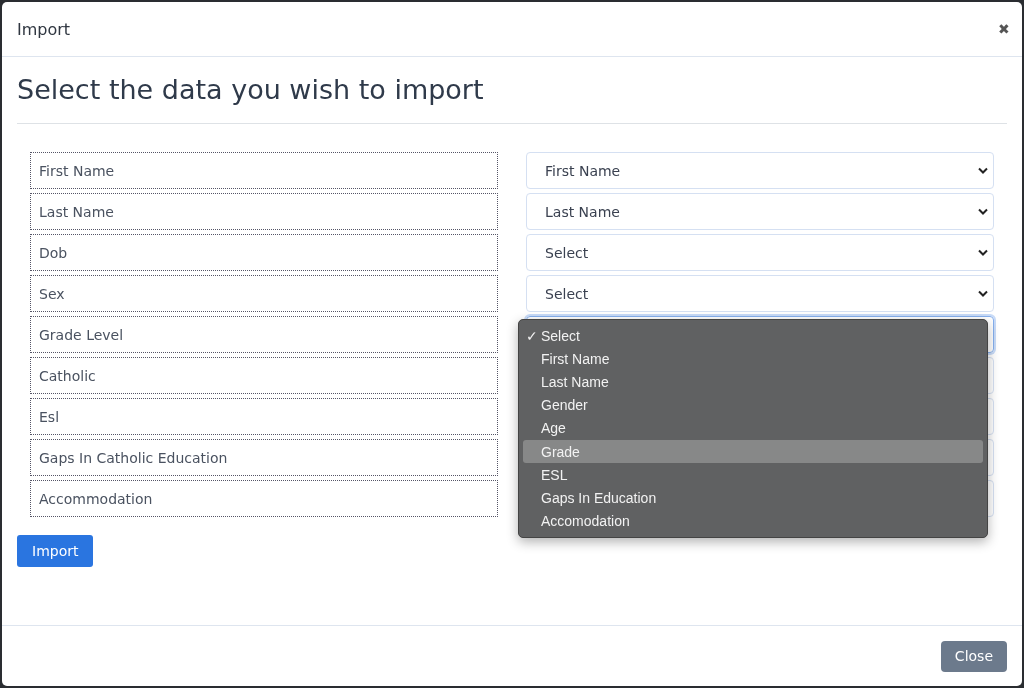 The height and width of the screenshot is (688, 1024). Describe the element at coordinates (553, 428) in the screenshot. I see `option-label: Age` at that location.